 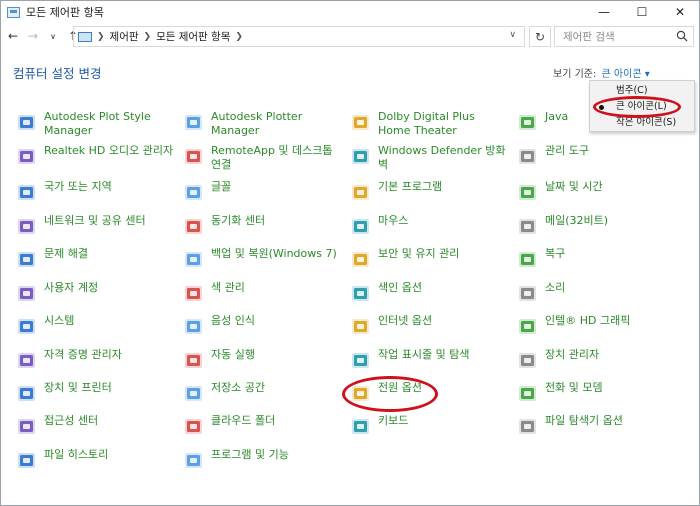 What do you see at coordinates (361, 227) in the screenshot?
I see `mouse-icon` at bounding box center [361, 227].